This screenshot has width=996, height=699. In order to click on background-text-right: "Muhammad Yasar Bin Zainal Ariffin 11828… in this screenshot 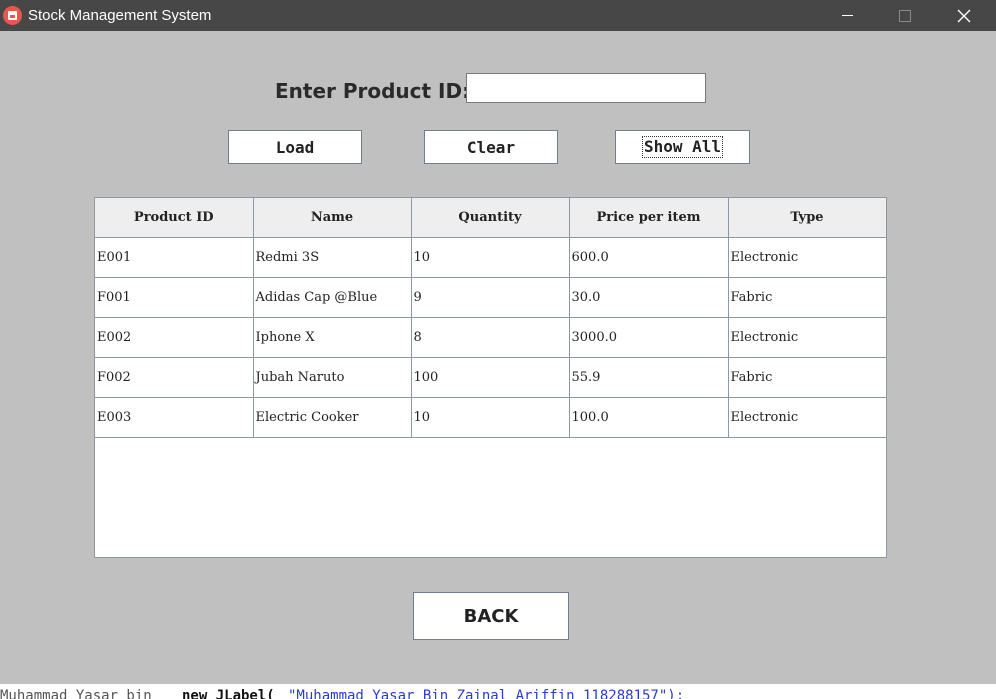, I will do `click(486, 693)`.